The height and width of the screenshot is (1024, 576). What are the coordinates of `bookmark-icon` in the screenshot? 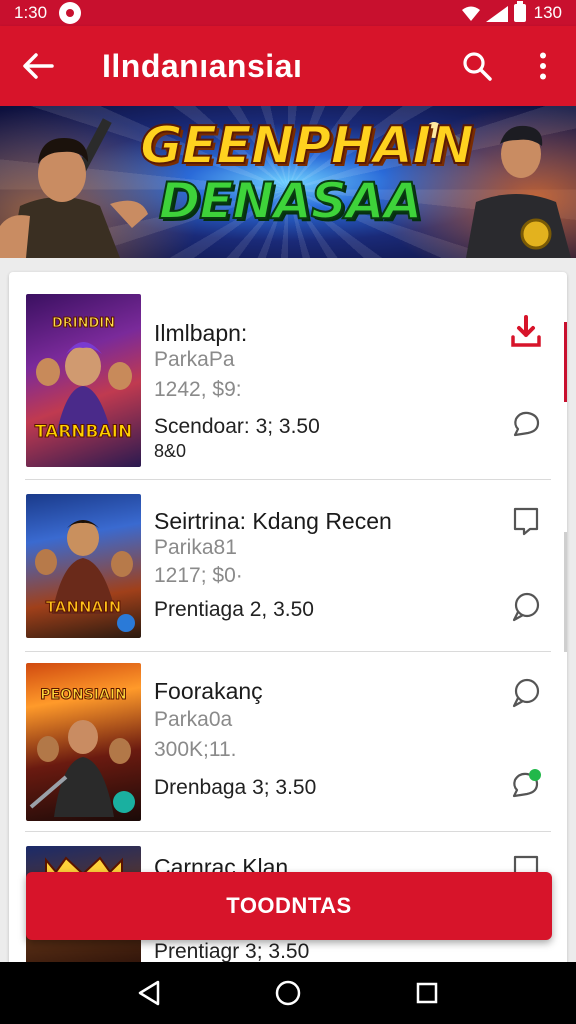 It's located at (526, 521).